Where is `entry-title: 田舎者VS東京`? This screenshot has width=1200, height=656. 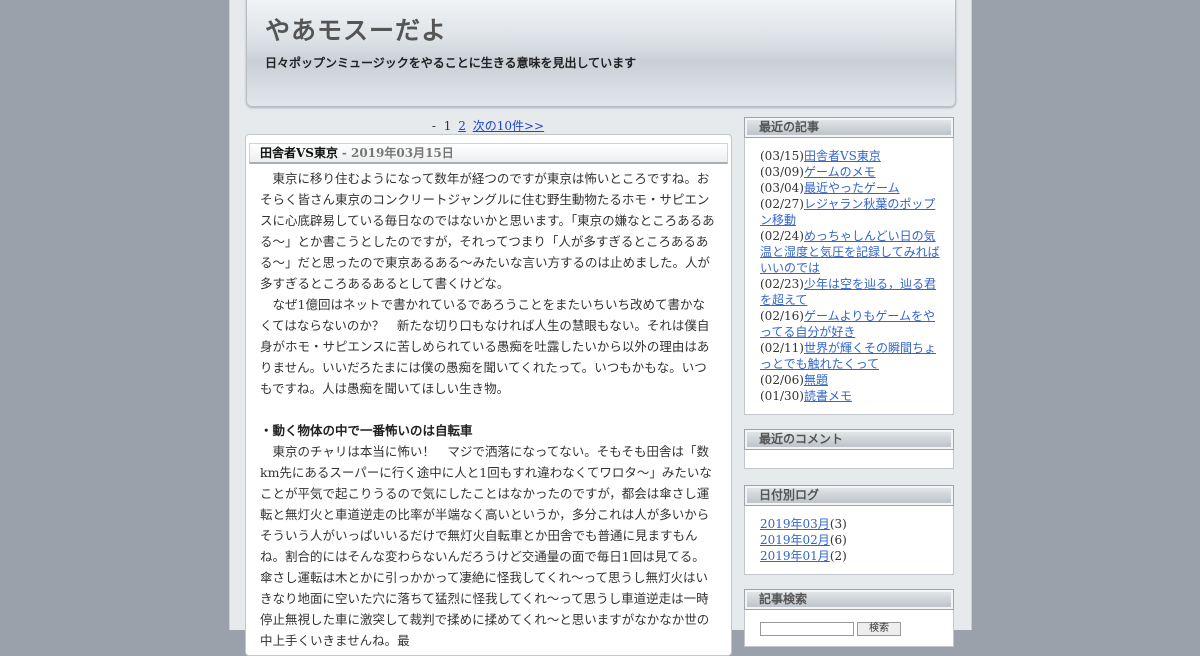 entry-title: 田舎者VS東京 is located at coordinates (299, 153).